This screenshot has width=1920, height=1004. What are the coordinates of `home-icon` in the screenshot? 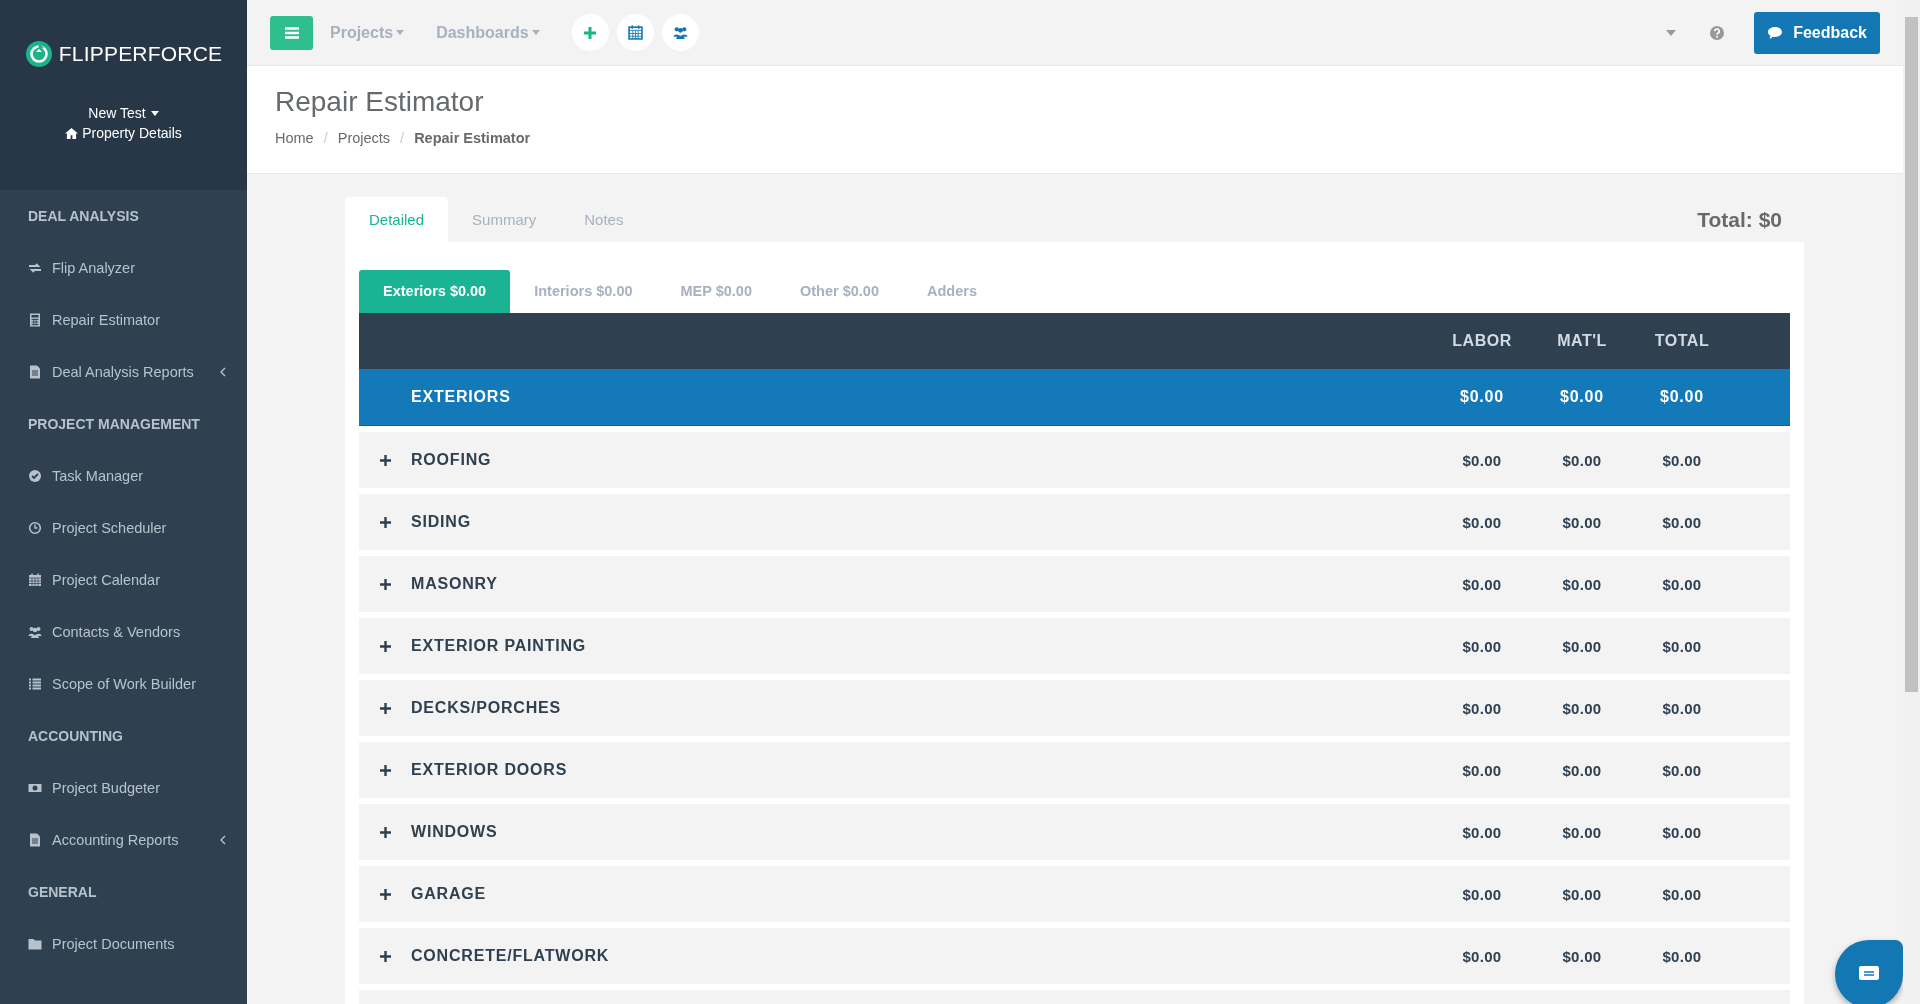 It's located at (72, 133).